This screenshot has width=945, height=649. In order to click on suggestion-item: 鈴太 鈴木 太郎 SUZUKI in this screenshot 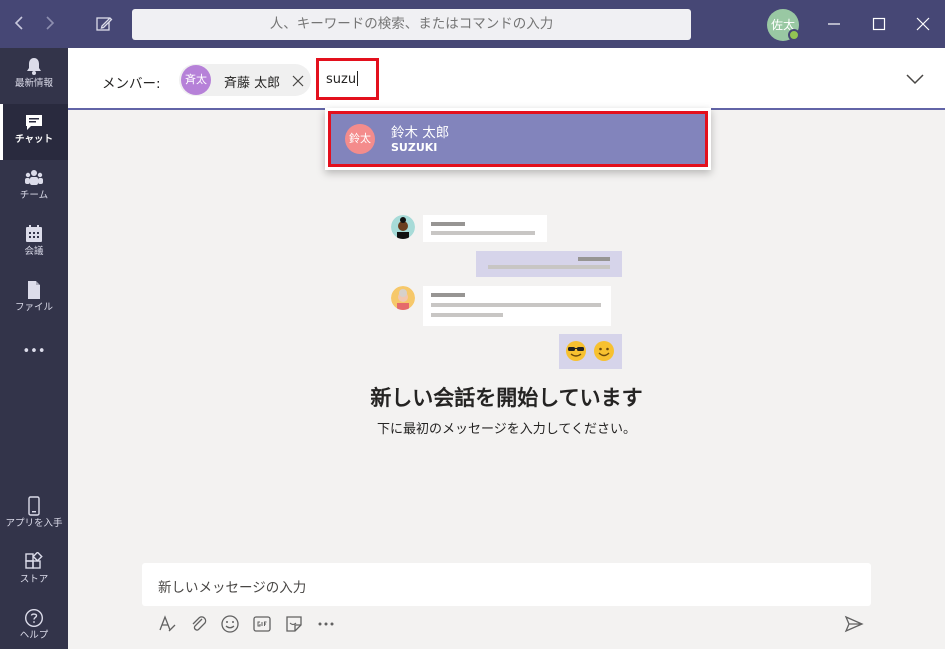, I will do `click(518, 139)`.